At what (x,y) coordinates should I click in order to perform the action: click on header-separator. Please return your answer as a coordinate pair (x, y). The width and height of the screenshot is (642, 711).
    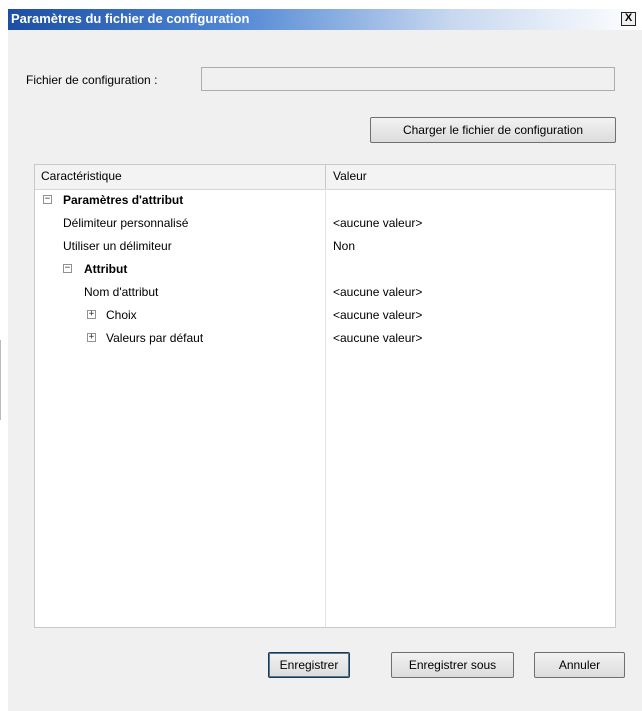
    Looking at the image, I should click on (325, 177).